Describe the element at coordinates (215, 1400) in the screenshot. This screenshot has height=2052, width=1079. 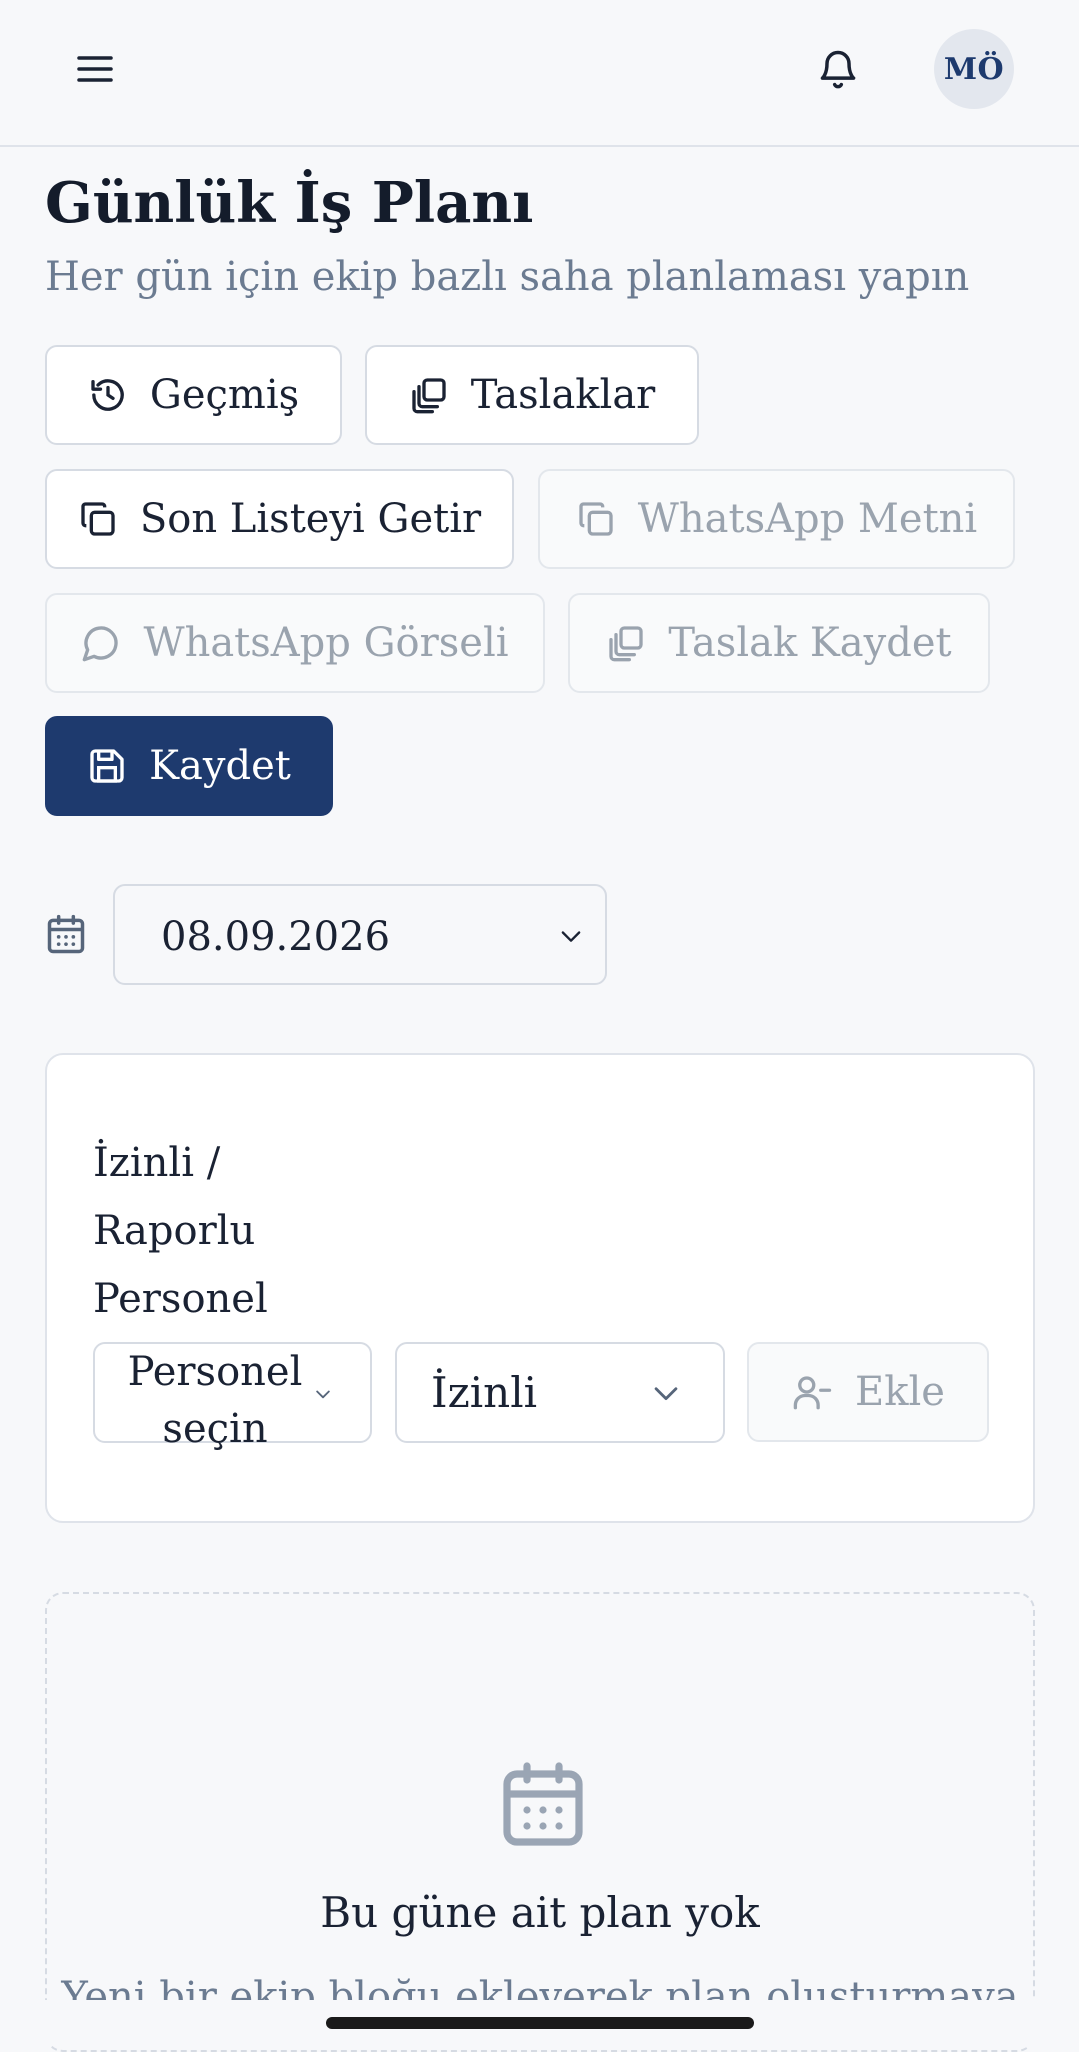
I see `personnel-select-placeholder: Personel seçin` at that location.